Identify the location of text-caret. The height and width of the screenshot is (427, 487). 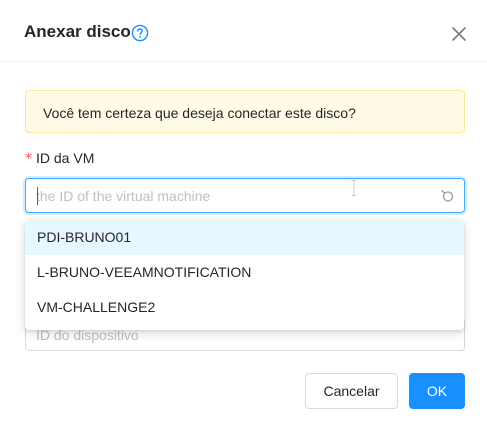
(37, 196).